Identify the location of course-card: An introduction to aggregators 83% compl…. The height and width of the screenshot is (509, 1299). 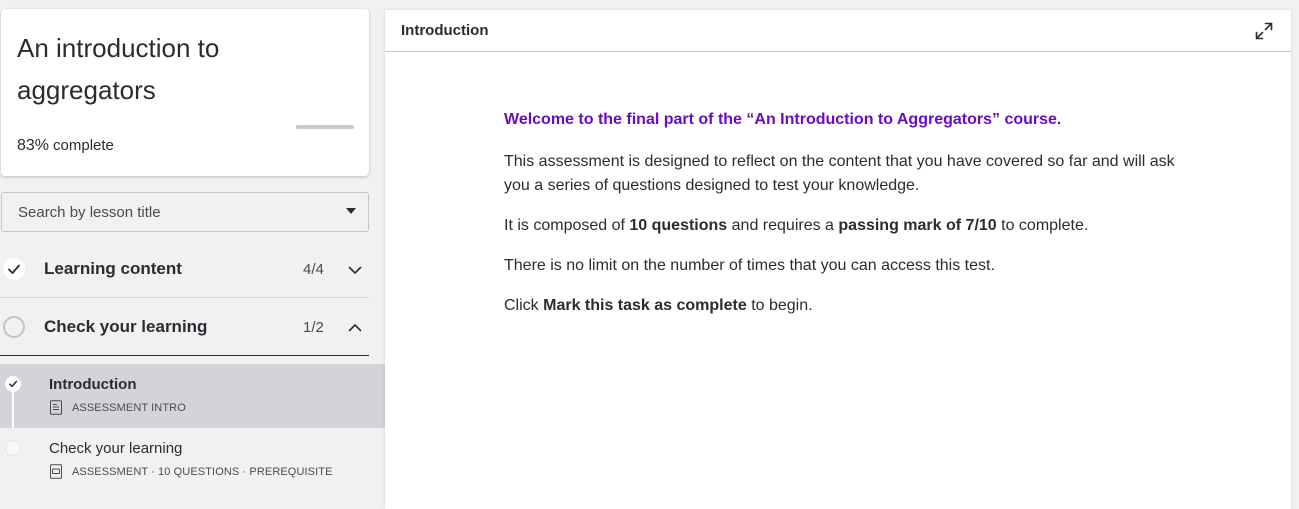
(185, 92).